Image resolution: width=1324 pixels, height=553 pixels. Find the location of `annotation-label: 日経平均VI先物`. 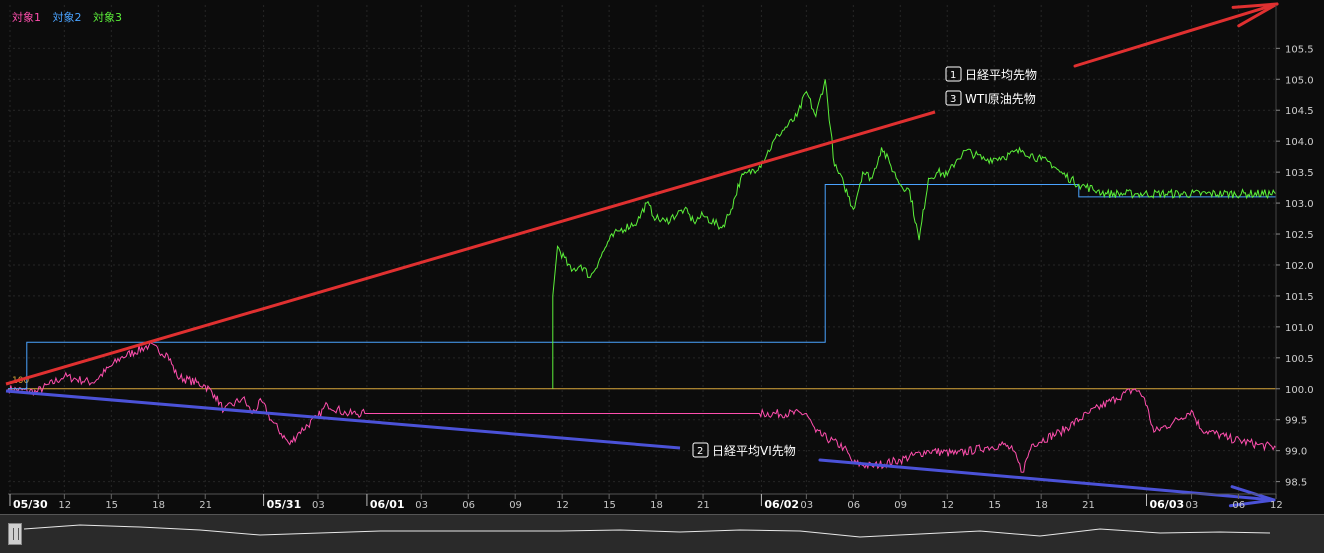

annotation-label: 日経平均VI先物 is located at coordinates (754, 451).